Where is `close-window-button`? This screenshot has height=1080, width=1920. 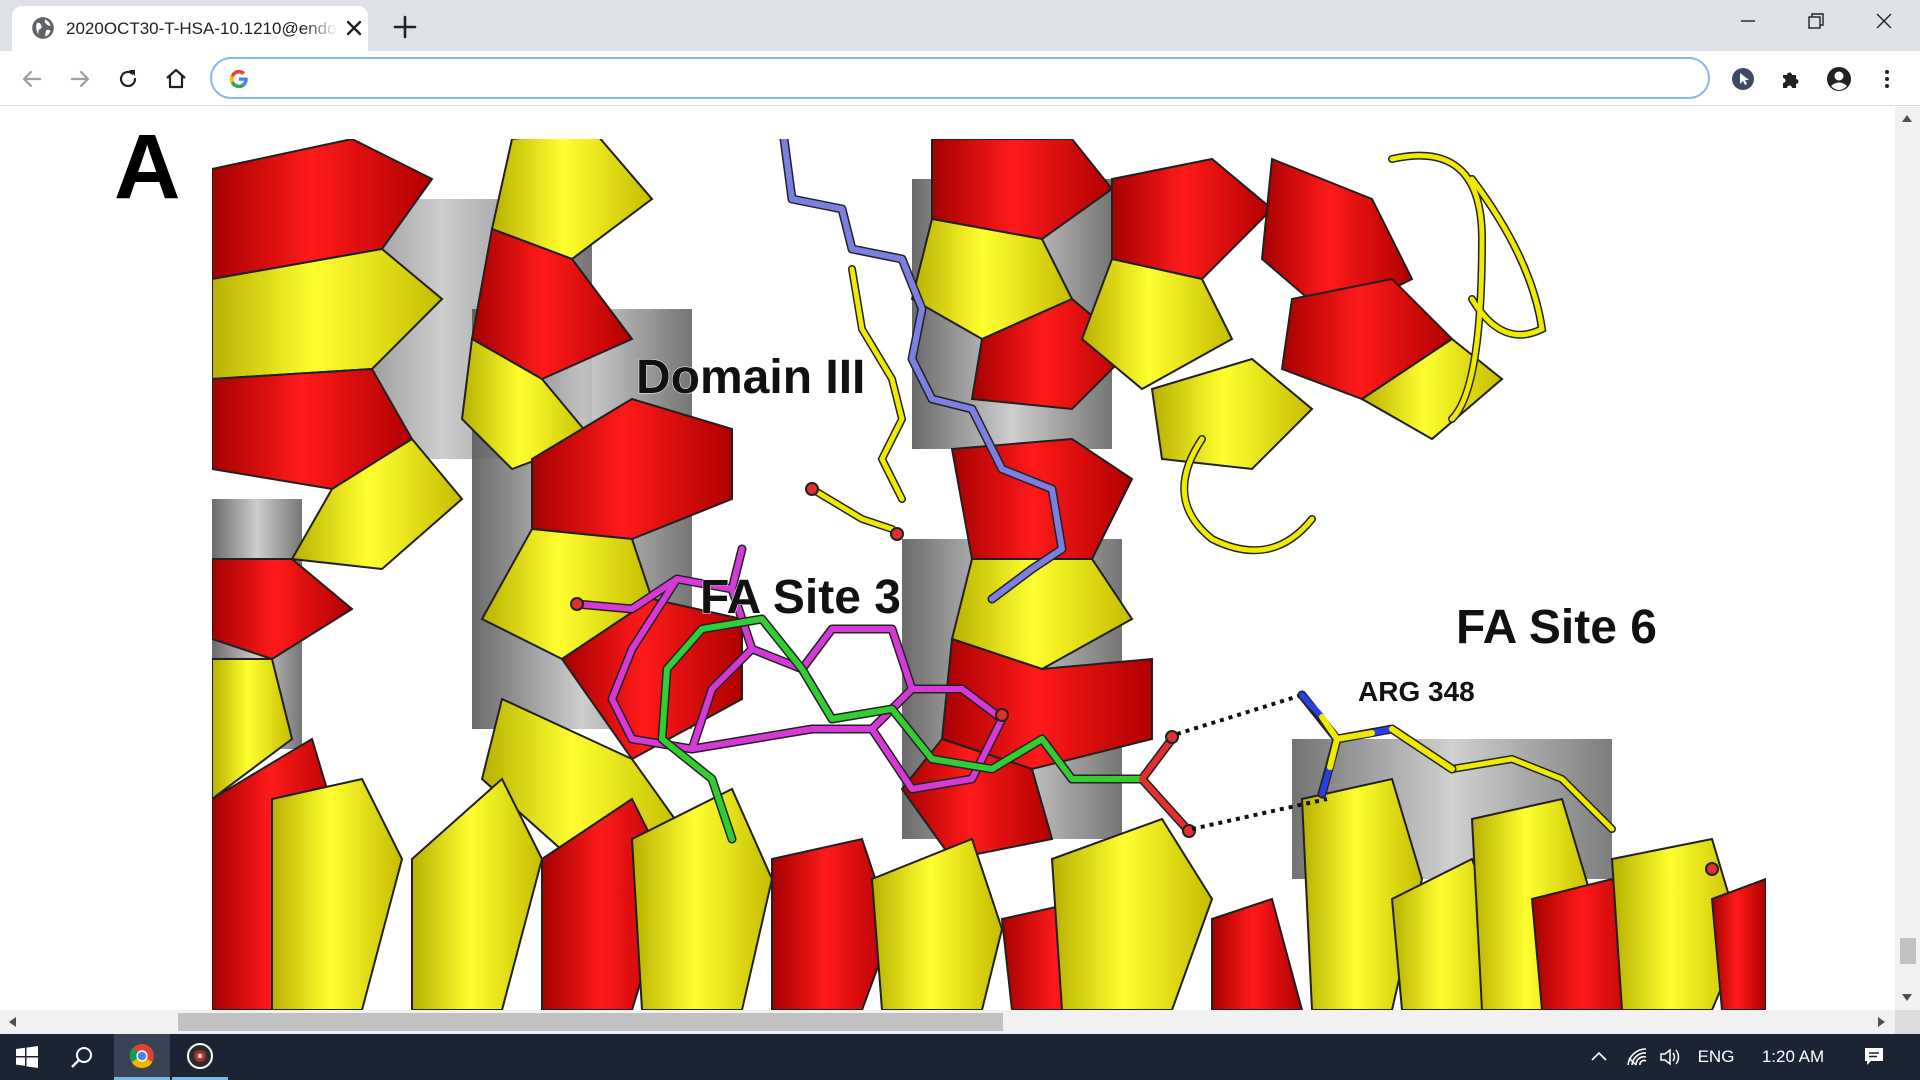 close-window-button is located at coordinates (1884, 21).